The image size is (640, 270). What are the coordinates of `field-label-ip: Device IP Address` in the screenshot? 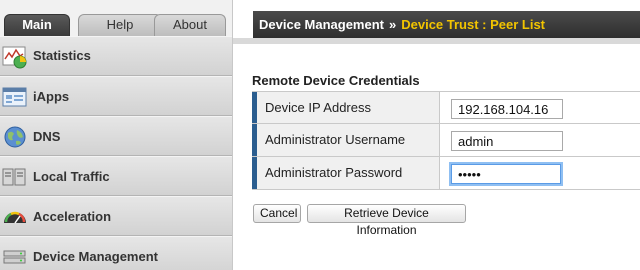 It's located at (318, 107).